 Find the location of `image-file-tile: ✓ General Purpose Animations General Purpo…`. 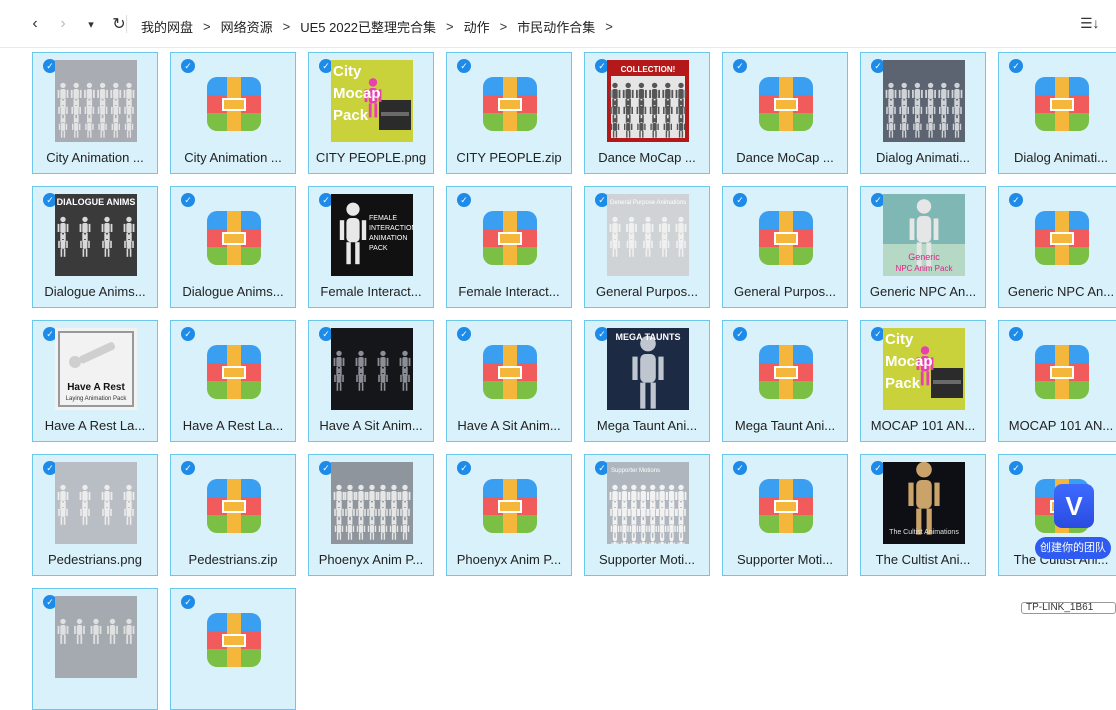

image-file-tile: ✓ General Purpose Animations General Purpo… is located at coordinates (647, 247).